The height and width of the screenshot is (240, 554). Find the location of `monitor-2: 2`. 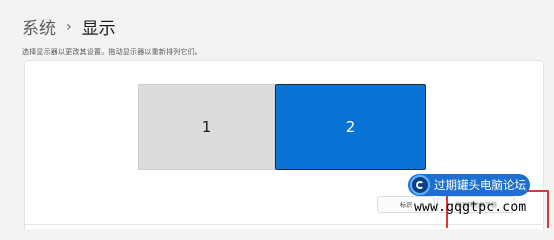

monitor-2: 2 is located at coordinates (350, 127).